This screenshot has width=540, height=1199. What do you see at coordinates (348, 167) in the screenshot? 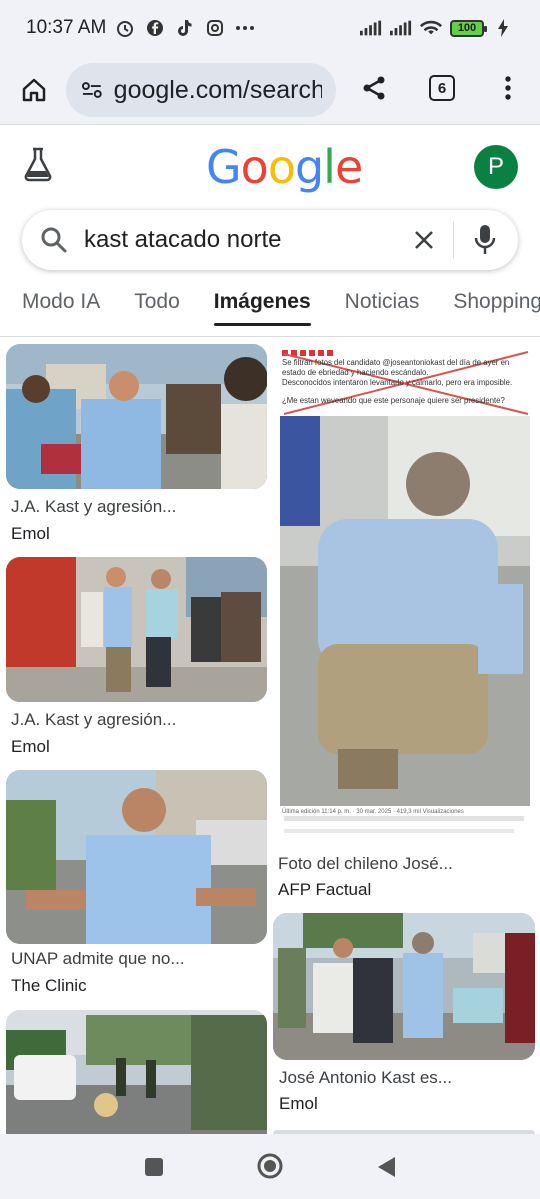
I see `logo-letter: e` at bounding box center [348, 167].